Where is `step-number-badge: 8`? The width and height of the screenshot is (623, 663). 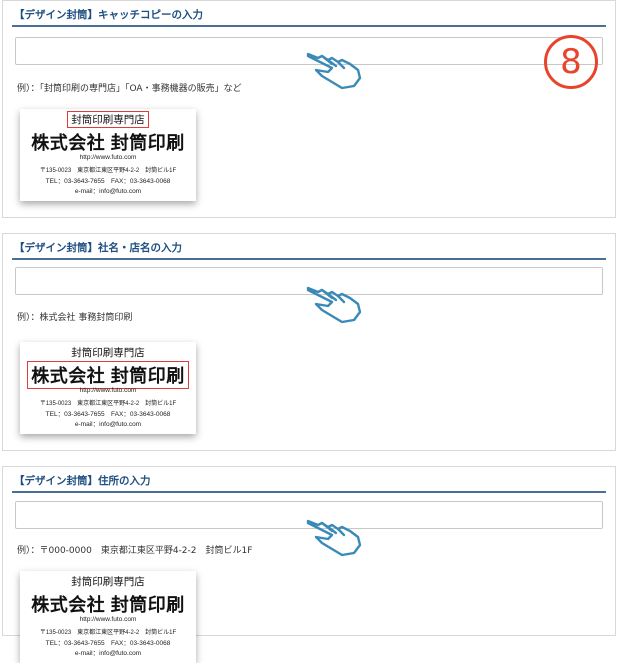
step-number-badge: 8 is located at coordinates (571, 62).